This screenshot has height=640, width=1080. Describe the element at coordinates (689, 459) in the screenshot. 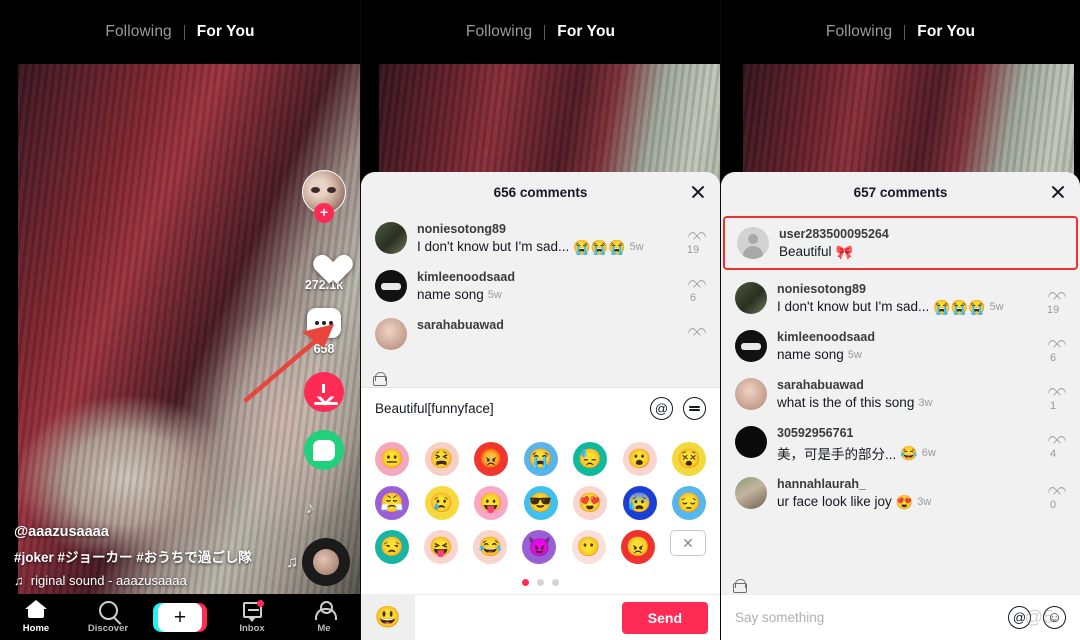

I see `emoji-key: 😵` at that location.